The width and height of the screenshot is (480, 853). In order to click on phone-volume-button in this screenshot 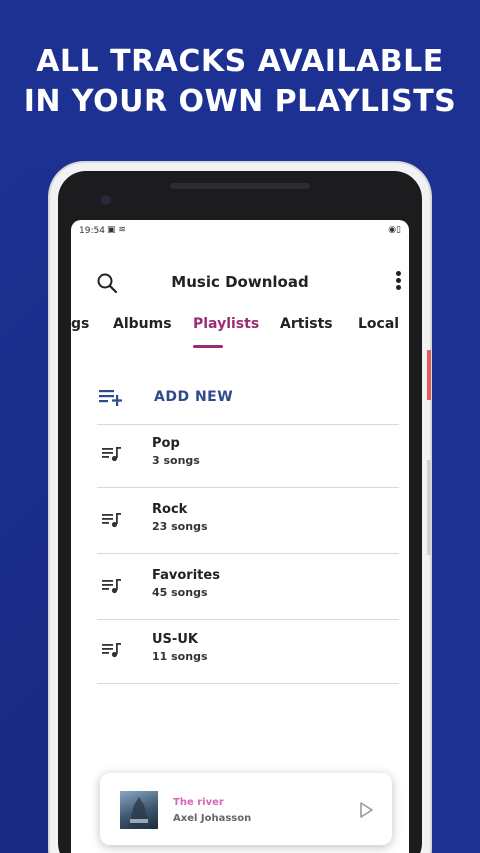, I will do `click(429, 507)`.